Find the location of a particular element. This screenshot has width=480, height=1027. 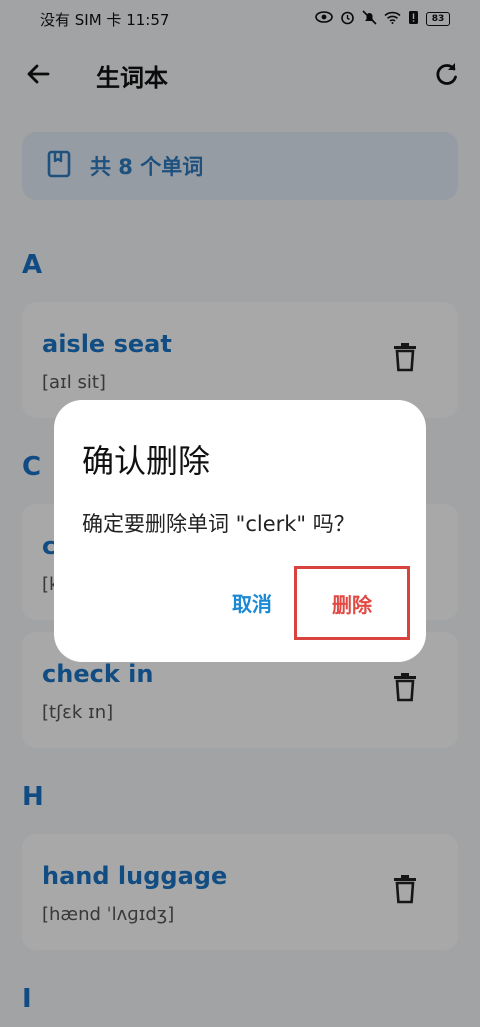

dialog-message: 确定要删除单词 "clerk" 吗？ is located at coordinates (218, 524).